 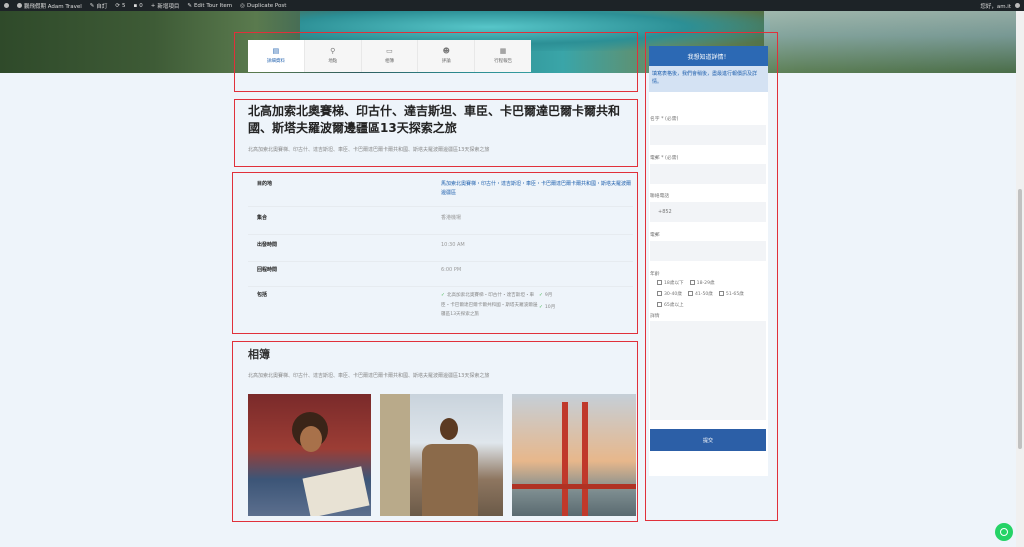 What do you see at coordinates (276, 51) in the screenshot?
I see `document-icon: ▤` at bounding box center [276, 51].